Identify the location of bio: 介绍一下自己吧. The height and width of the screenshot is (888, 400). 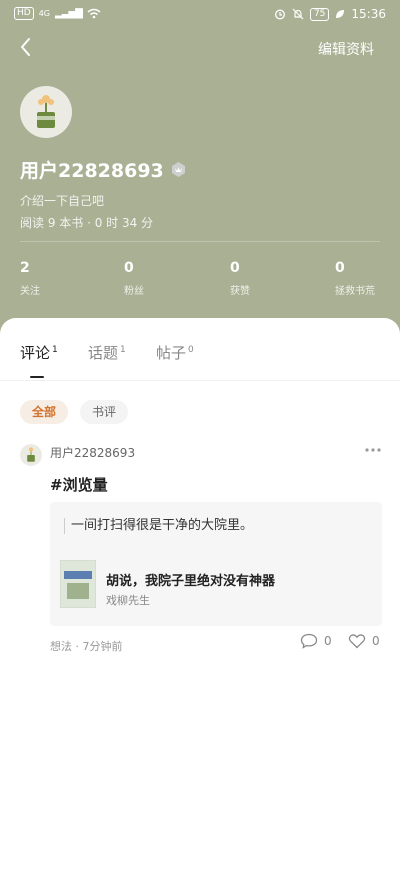
(62, 200).